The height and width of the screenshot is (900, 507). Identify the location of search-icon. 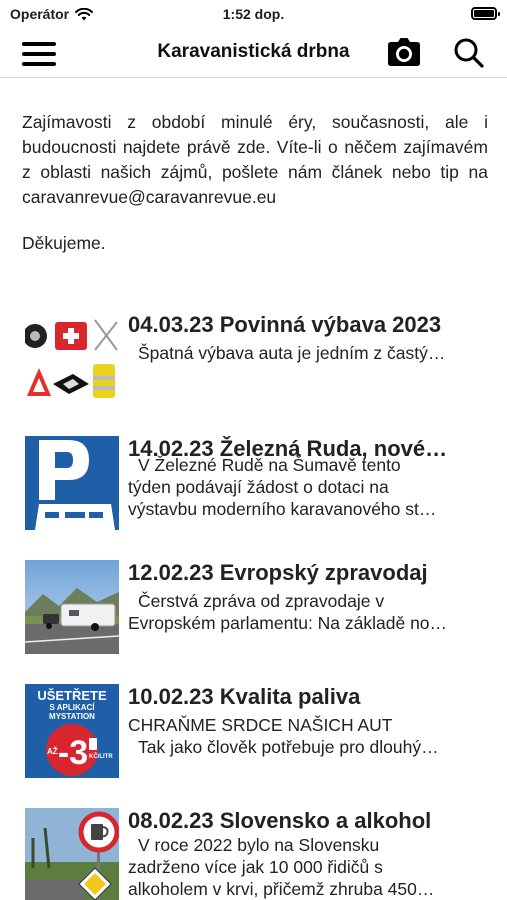
(469, 53).